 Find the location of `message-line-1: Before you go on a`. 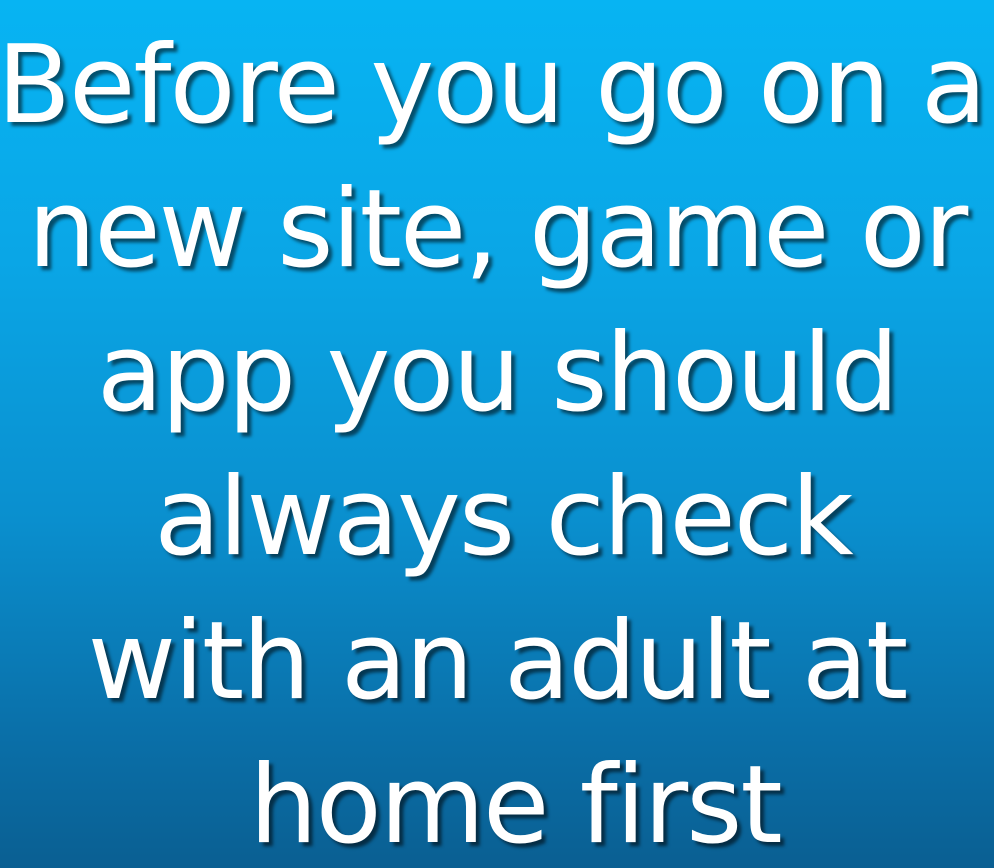

message-line-1: Before you go on a is located at coordinates (493, 85).